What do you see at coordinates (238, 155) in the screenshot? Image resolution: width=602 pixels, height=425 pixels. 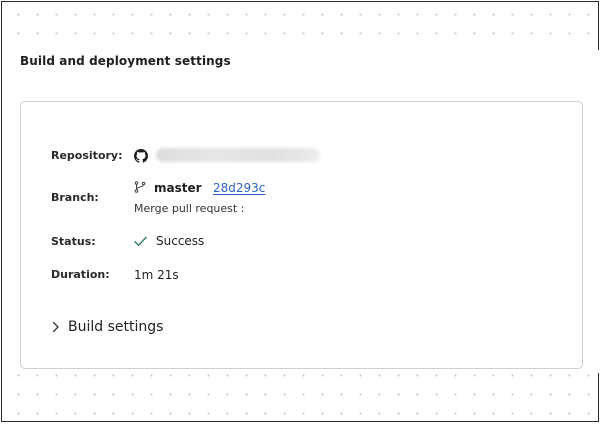 I see `repository-name-redacted` at bounding box center [238, 155].